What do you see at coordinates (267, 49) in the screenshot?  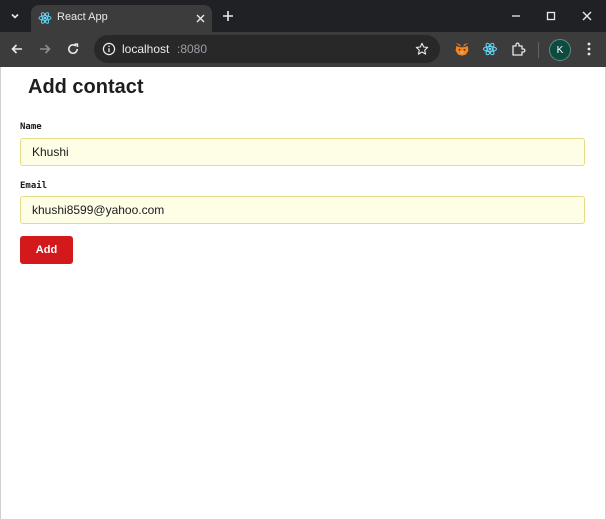 I see `address-bar: localhost :8080` at bounding box center [267, 49].